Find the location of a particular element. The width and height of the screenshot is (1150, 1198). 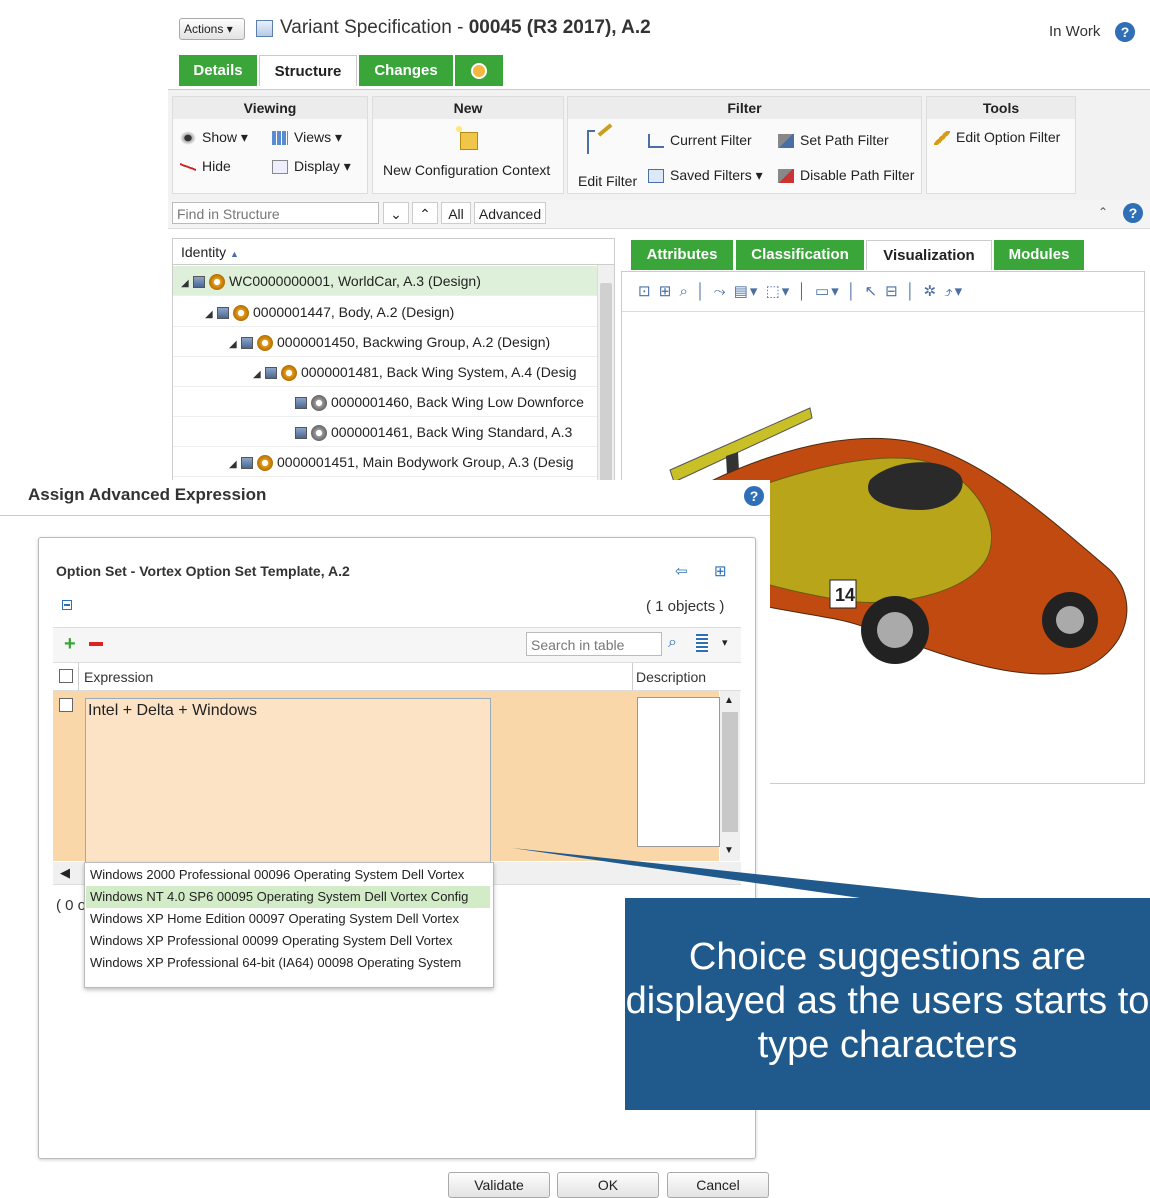

disable-path-filter-button: Disable Path Filter is located at coordinates (846, 175).